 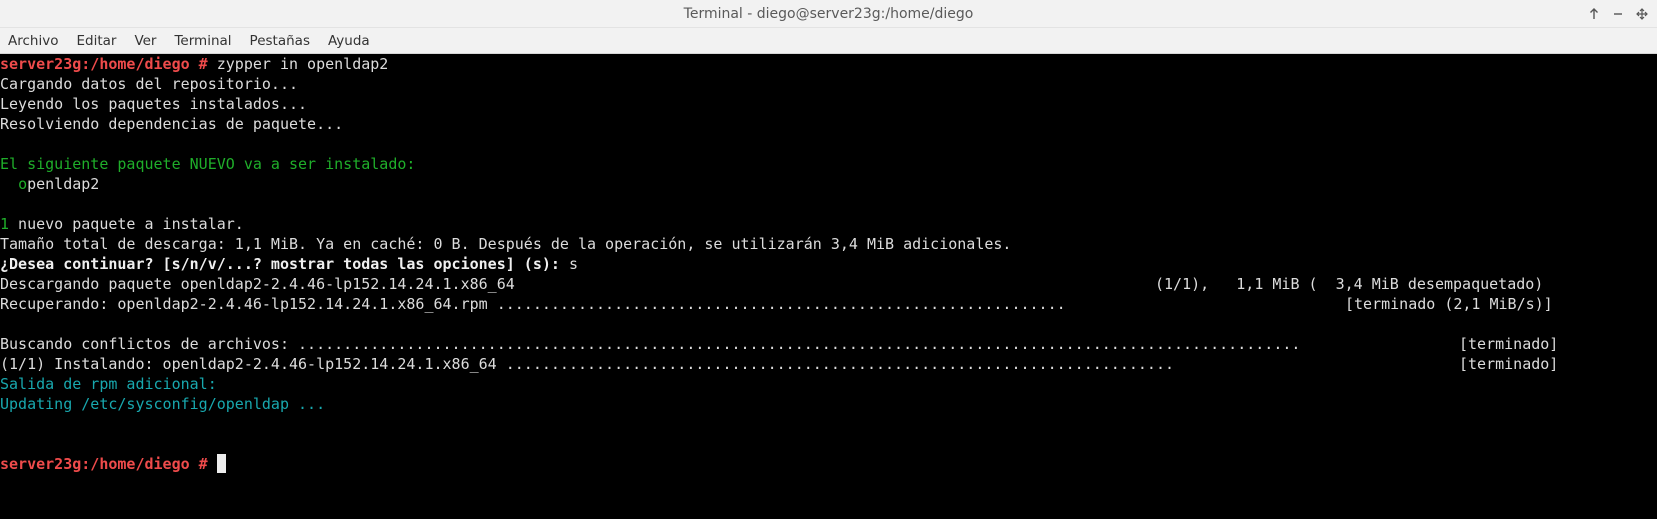 I want to click on conflicts-right: [terminado], so click(x=1509, y=344).